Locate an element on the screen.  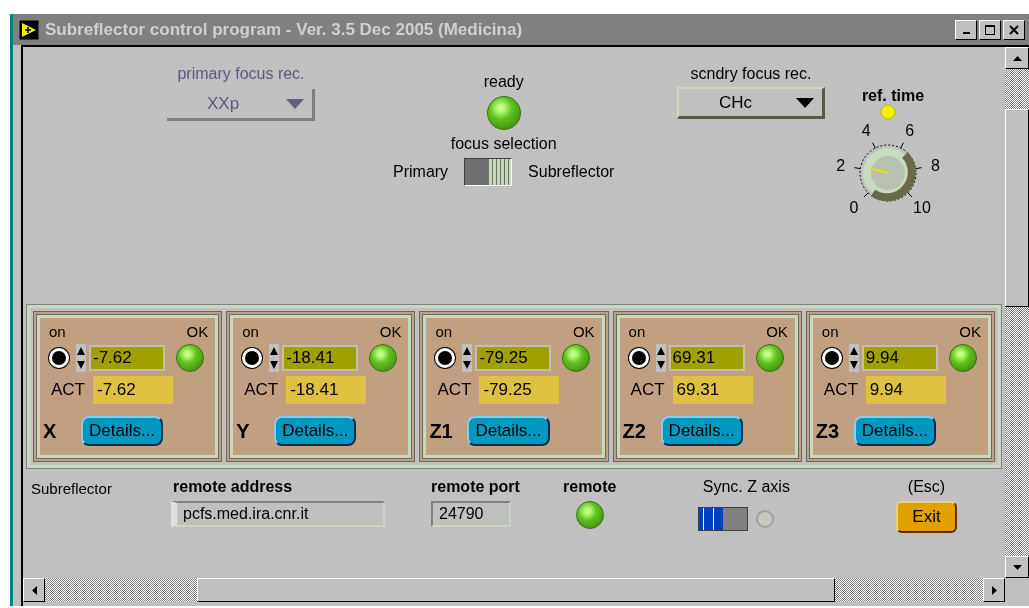
knob-tick-label: 2 is located at coordinates (841, 166).